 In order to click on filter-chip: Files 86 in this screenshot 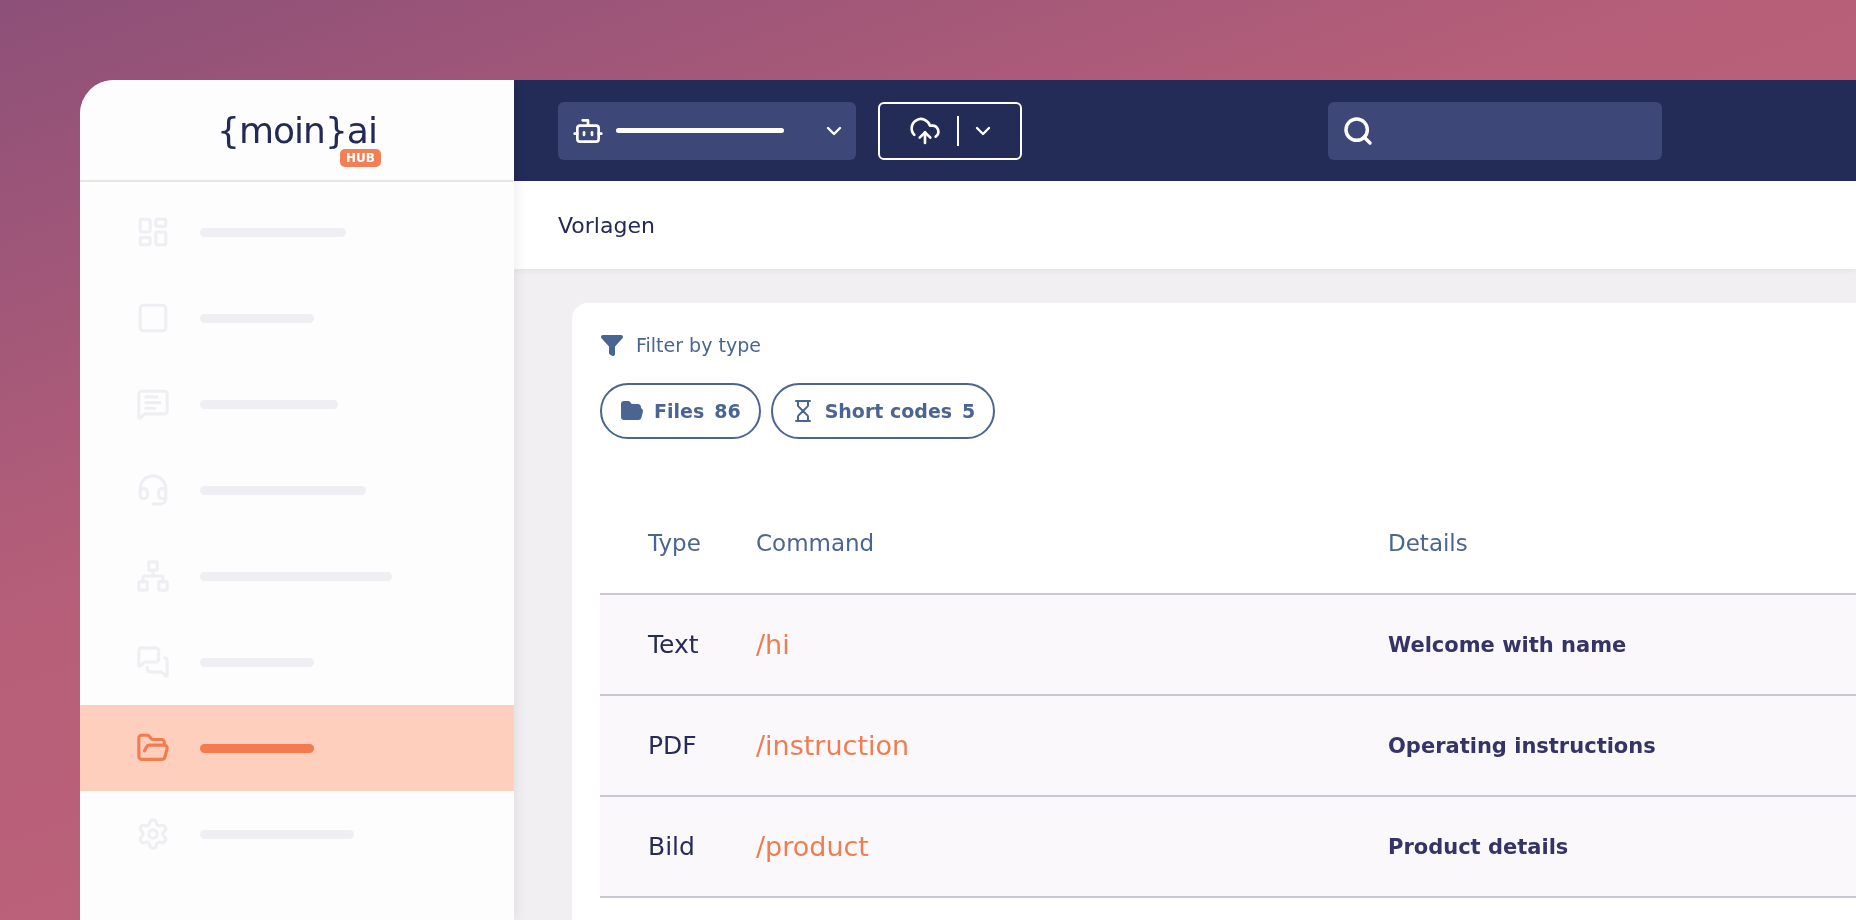, I will do `click(680, 411)`.